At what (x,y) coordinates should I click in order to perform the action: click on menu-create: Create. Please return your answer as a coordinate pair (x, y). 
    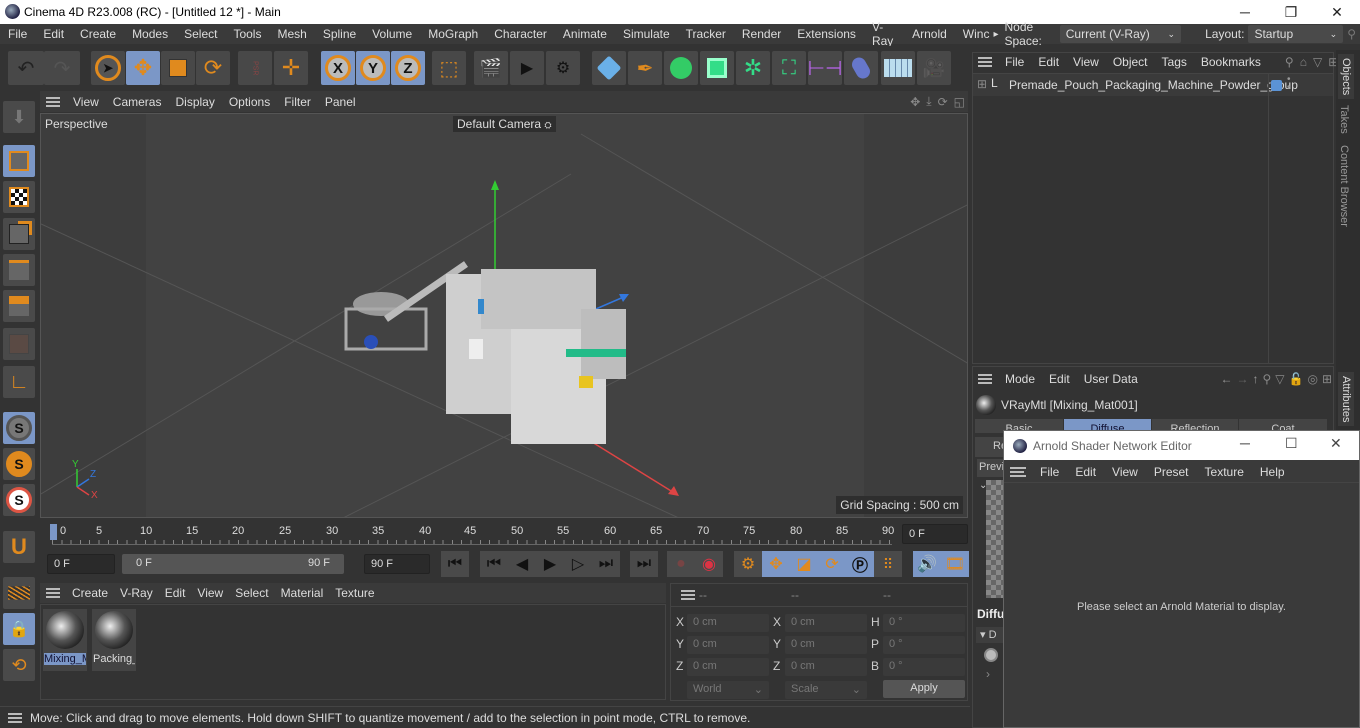
    Looking at the image, I should click on (98, 34).